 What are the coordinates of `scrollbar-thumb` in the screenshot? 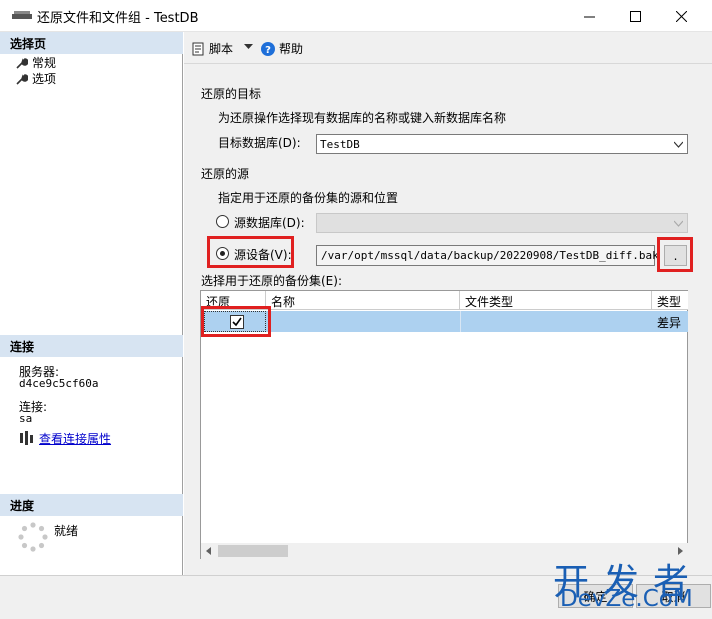 It's located at (253, 551).